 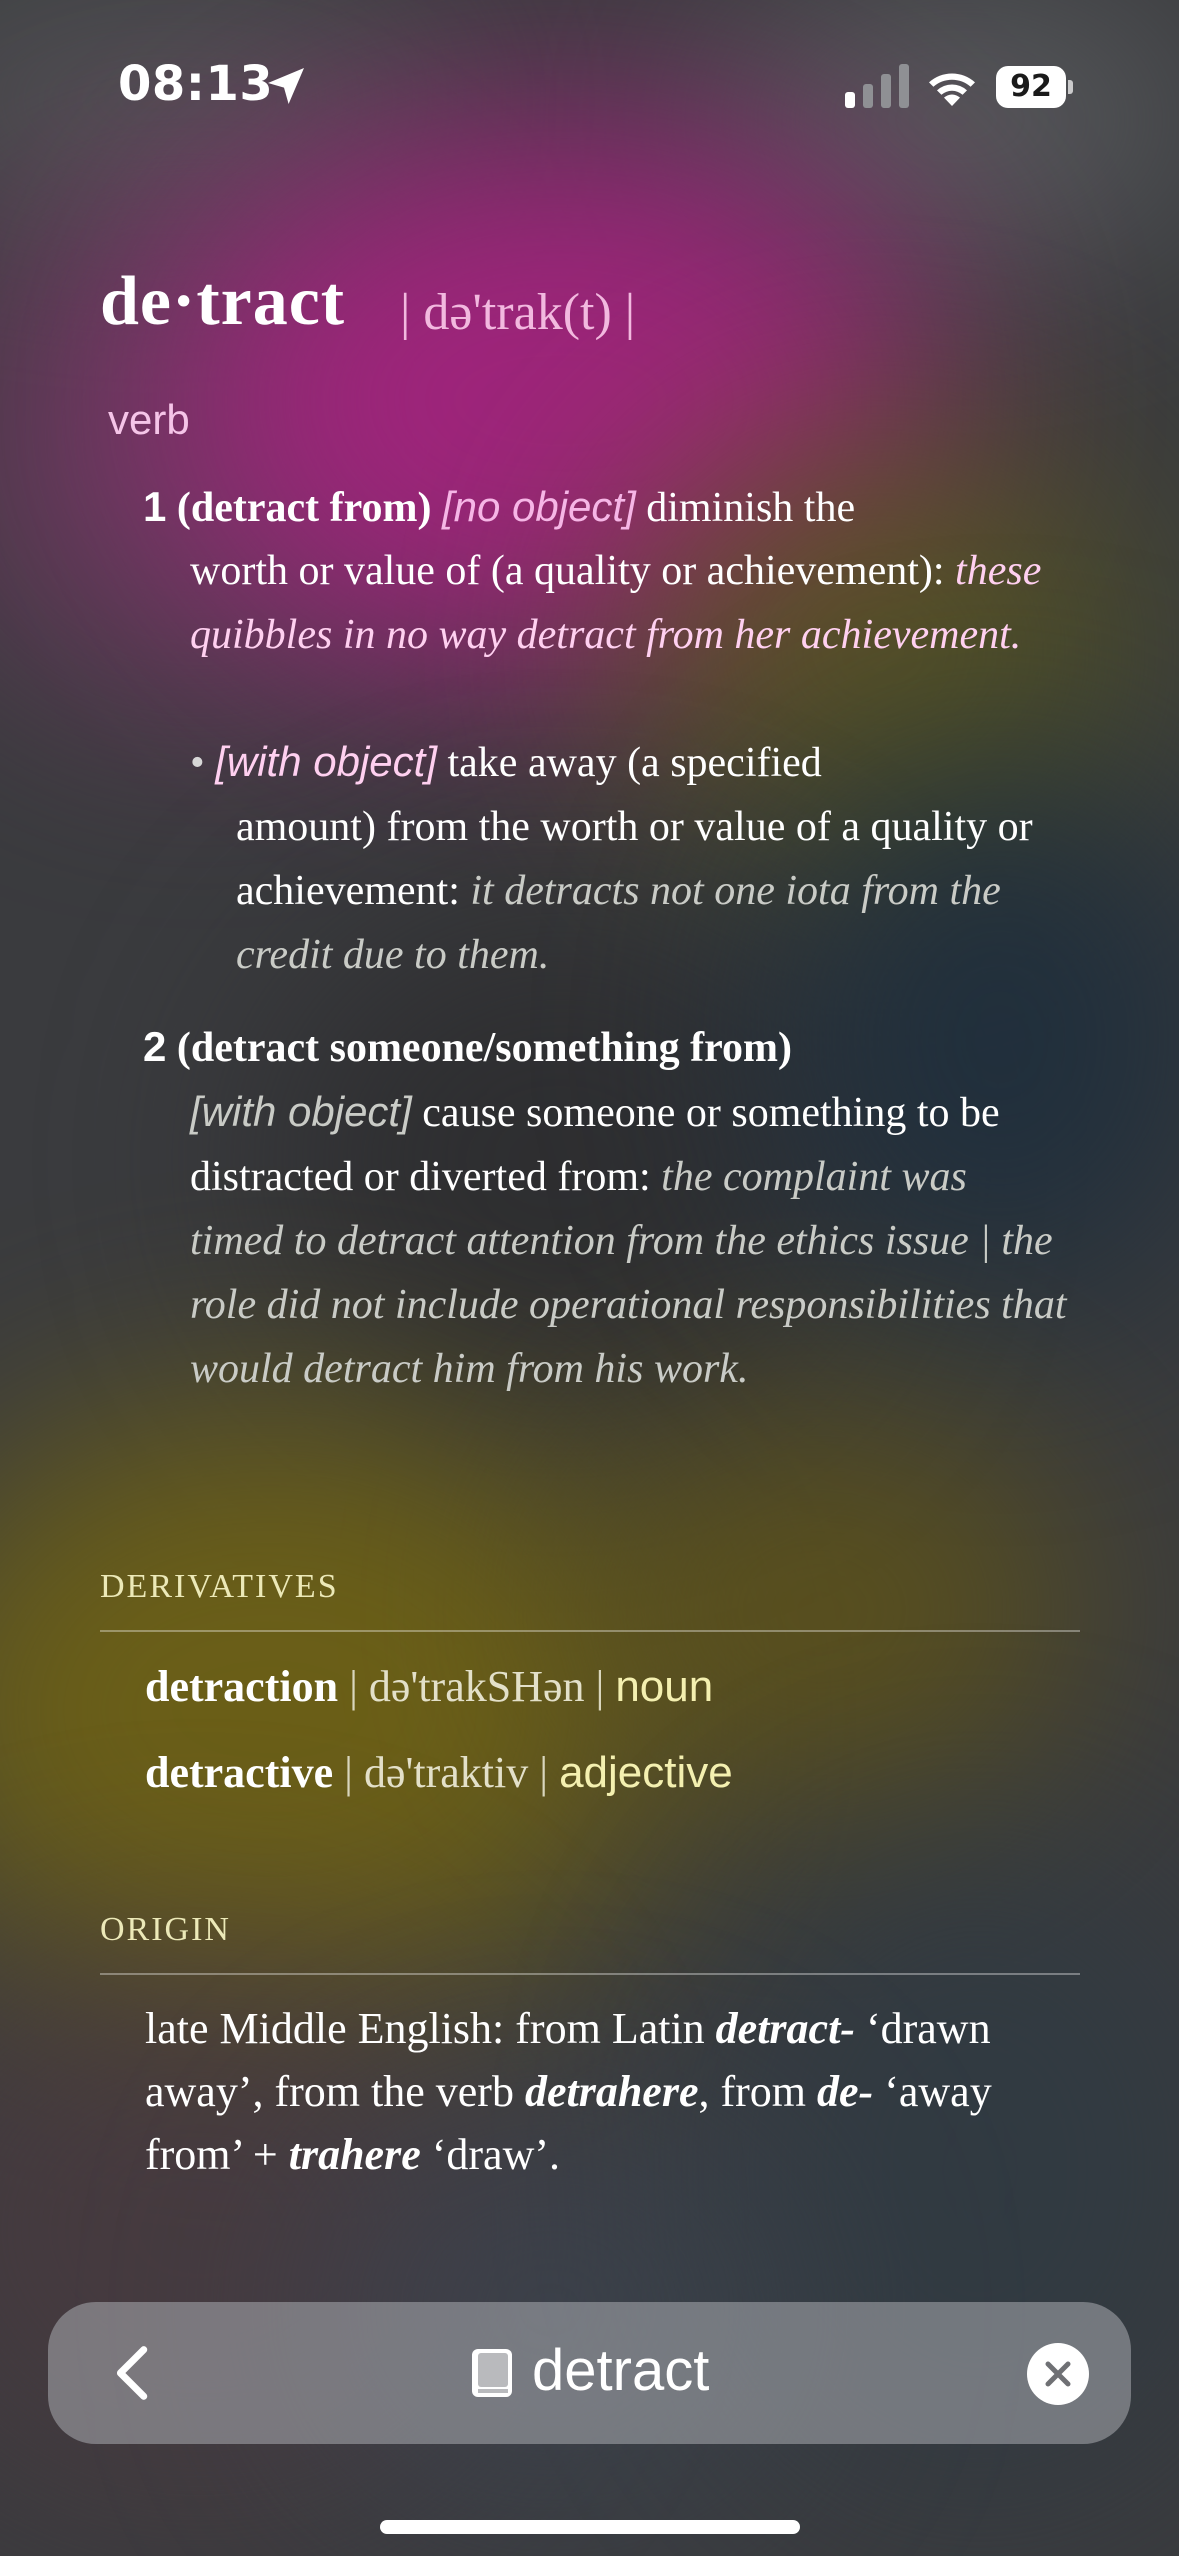 I want to click on origin-segment: ‘draw’., so click(x=490, y=2154).